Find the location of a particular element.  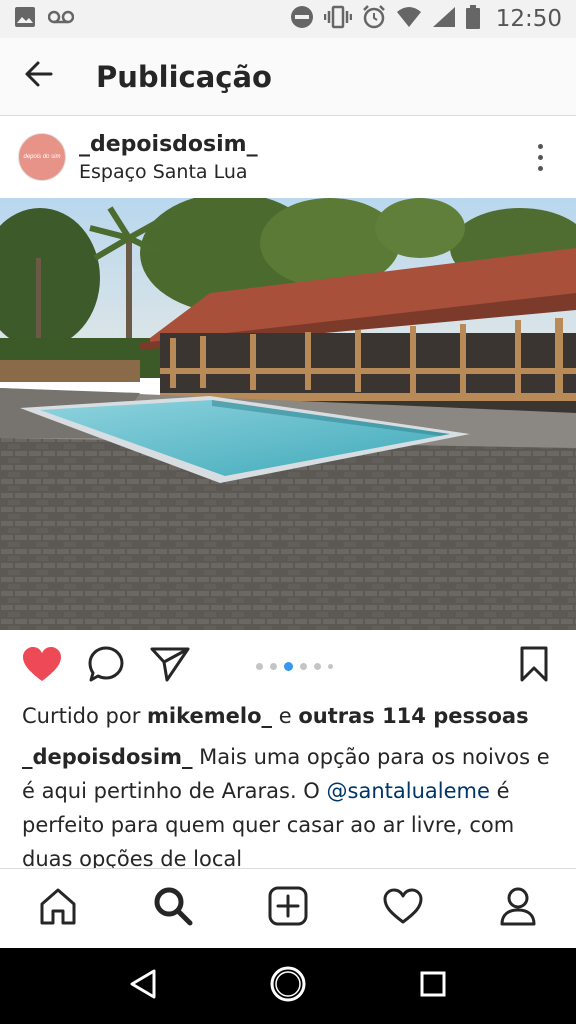

caption-author: _depoisdosim_ is located at coordinates (107, 757).